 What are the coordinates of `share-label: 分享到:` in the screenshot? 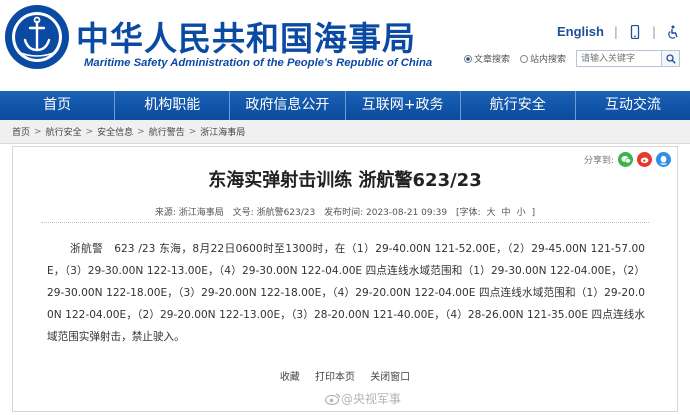 It's located at (598, 161).